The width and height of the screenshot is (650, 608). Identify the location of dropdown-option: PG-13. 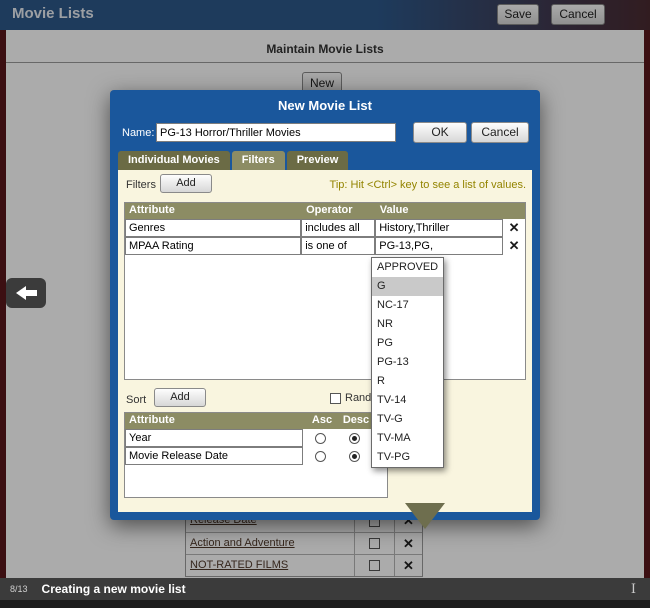
(407, 362).